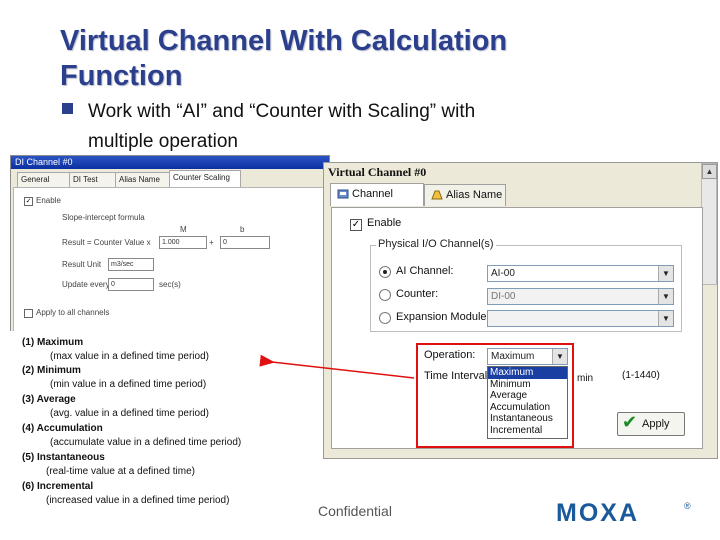 The image size is (720, 540). Describe the element at coordinates (103, 217) in the screenshot. I see `slope-formula-label: Slope-intercept formula` at that location.